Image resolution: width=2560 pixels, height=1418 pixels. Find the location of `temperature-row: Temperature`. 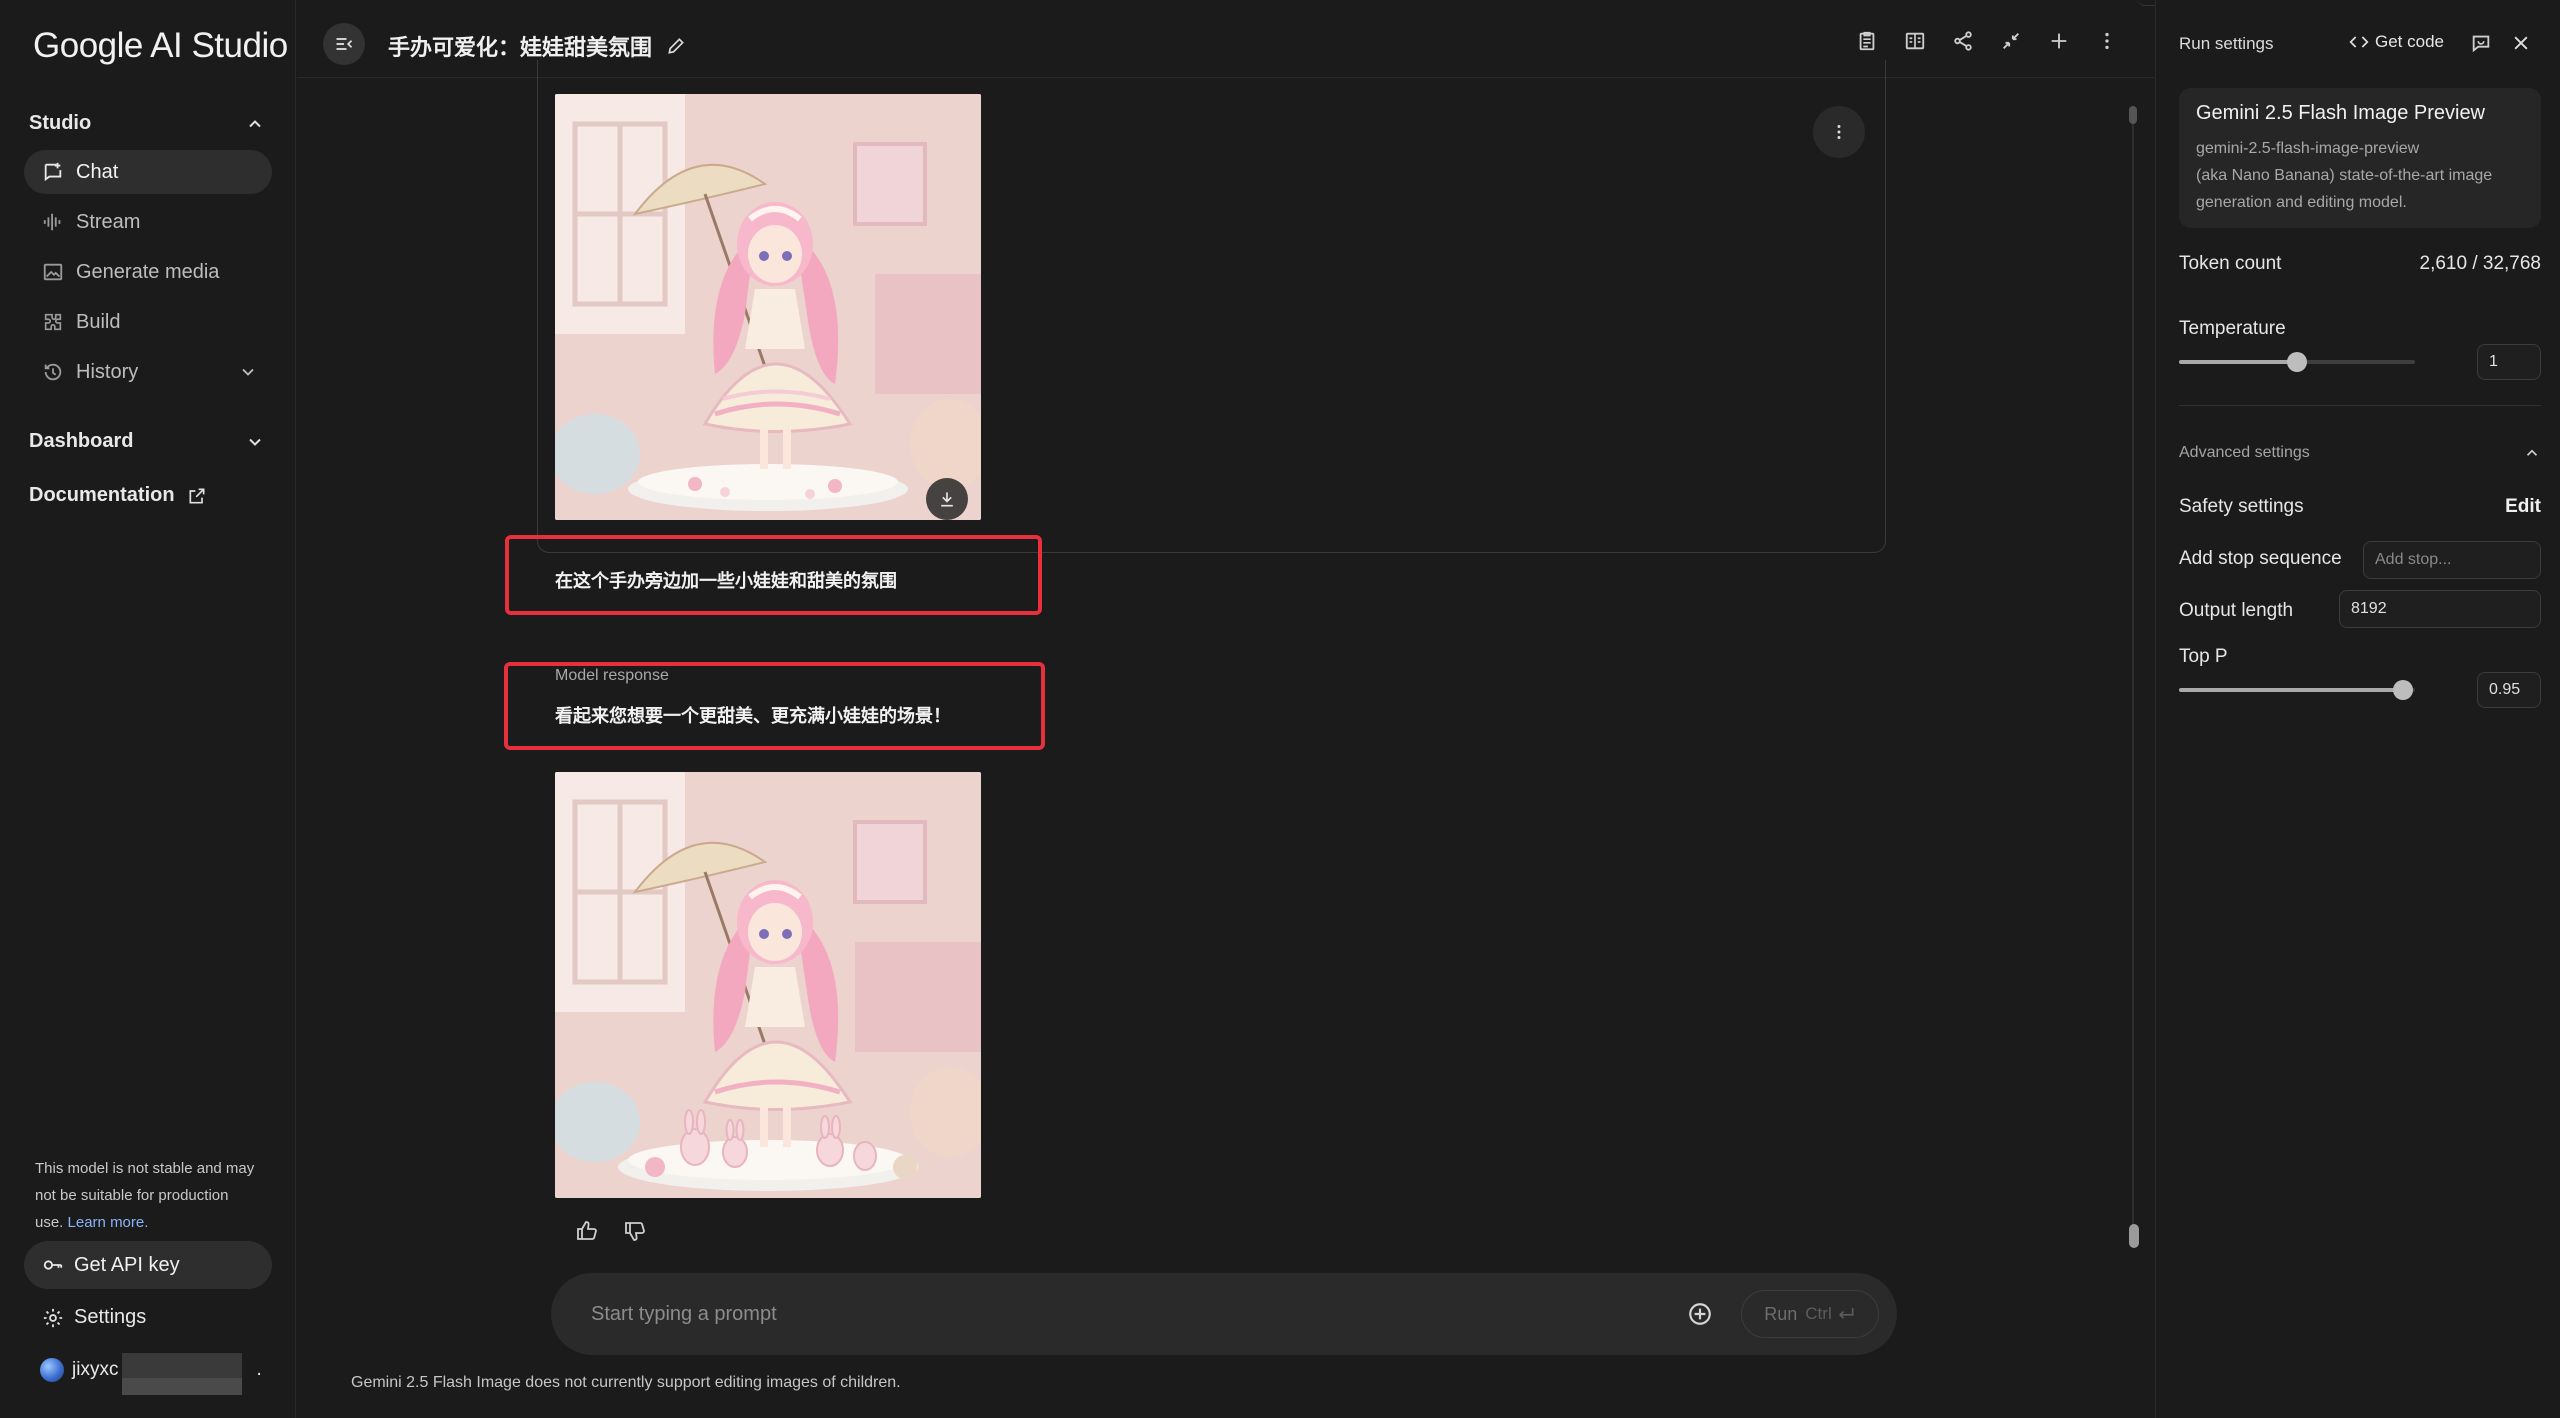

temperature-row: Temperature is located at coordinates (2360, 329).